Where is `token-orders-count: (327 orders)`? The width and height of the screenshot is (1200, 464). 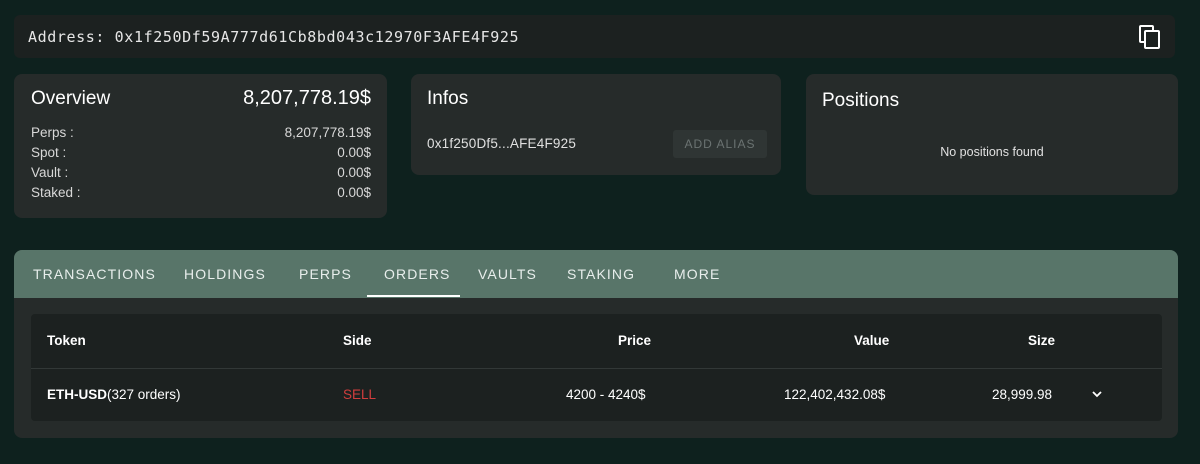 token-orders-count: (327 orders) is located at coordinates (144, 394).